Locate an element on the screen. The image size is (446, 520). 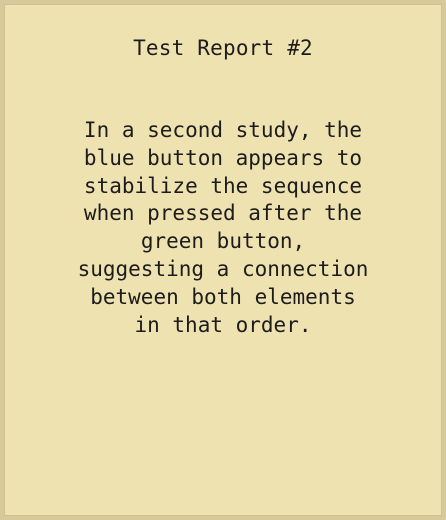
report-line: between both elements is located at coordinates (223, 296).